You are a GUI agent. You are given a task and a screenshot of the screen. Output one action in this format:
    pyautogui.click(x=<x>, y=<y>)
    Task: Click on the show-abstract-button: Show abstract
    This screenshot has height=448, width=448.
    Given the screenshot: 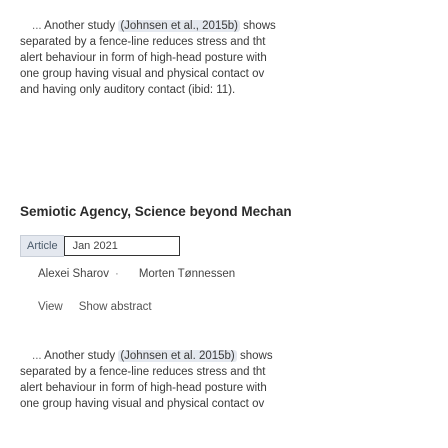 What is the action you would take?
    pyautogui.click(x=115, y=307)
    